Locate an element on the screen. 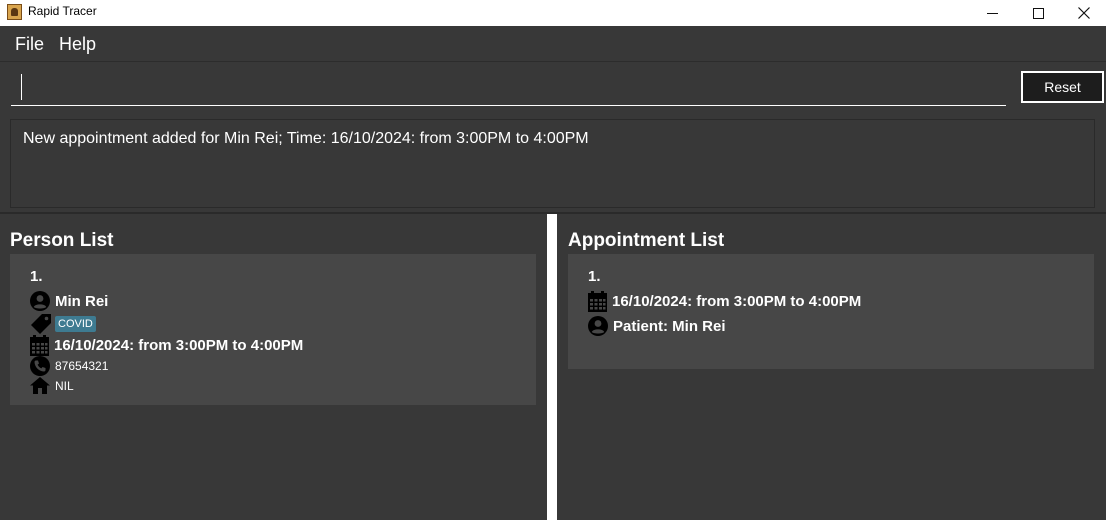 This screenshot has height=520, width=1106. person-address: NIL is located at coordinates (64, 385).